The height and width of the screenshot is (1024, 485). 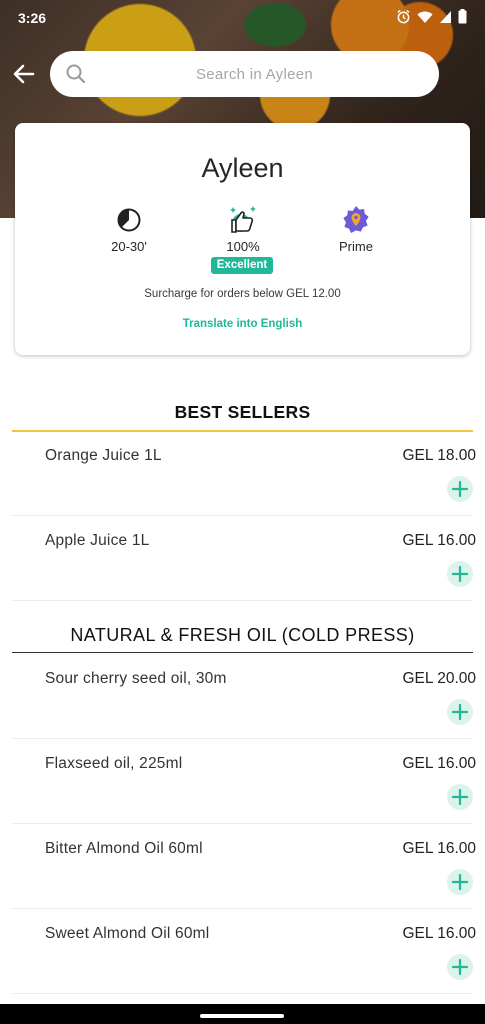 I want to click on signal-icon, so click(x=445, y=16).